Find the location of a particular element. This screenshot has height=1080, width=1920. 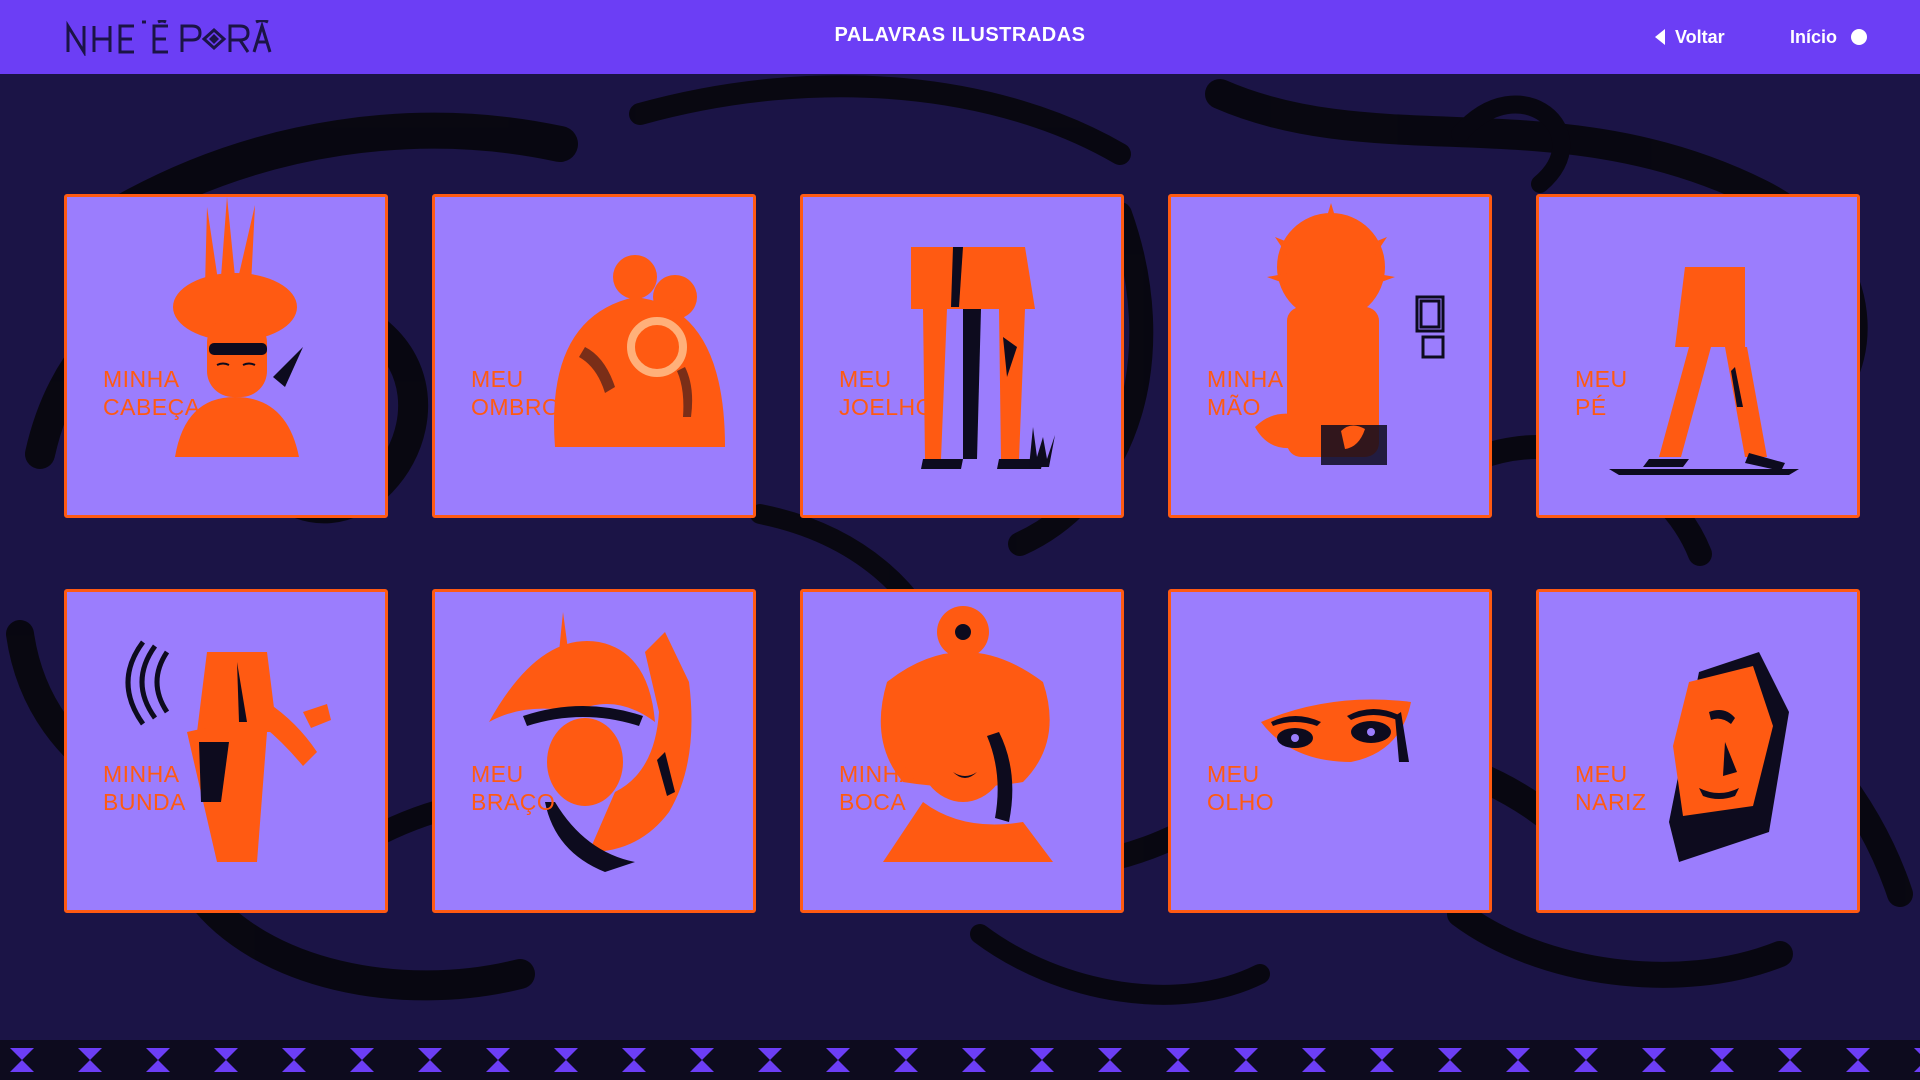

home-dot-icon is located at coordinates (1859, 37).